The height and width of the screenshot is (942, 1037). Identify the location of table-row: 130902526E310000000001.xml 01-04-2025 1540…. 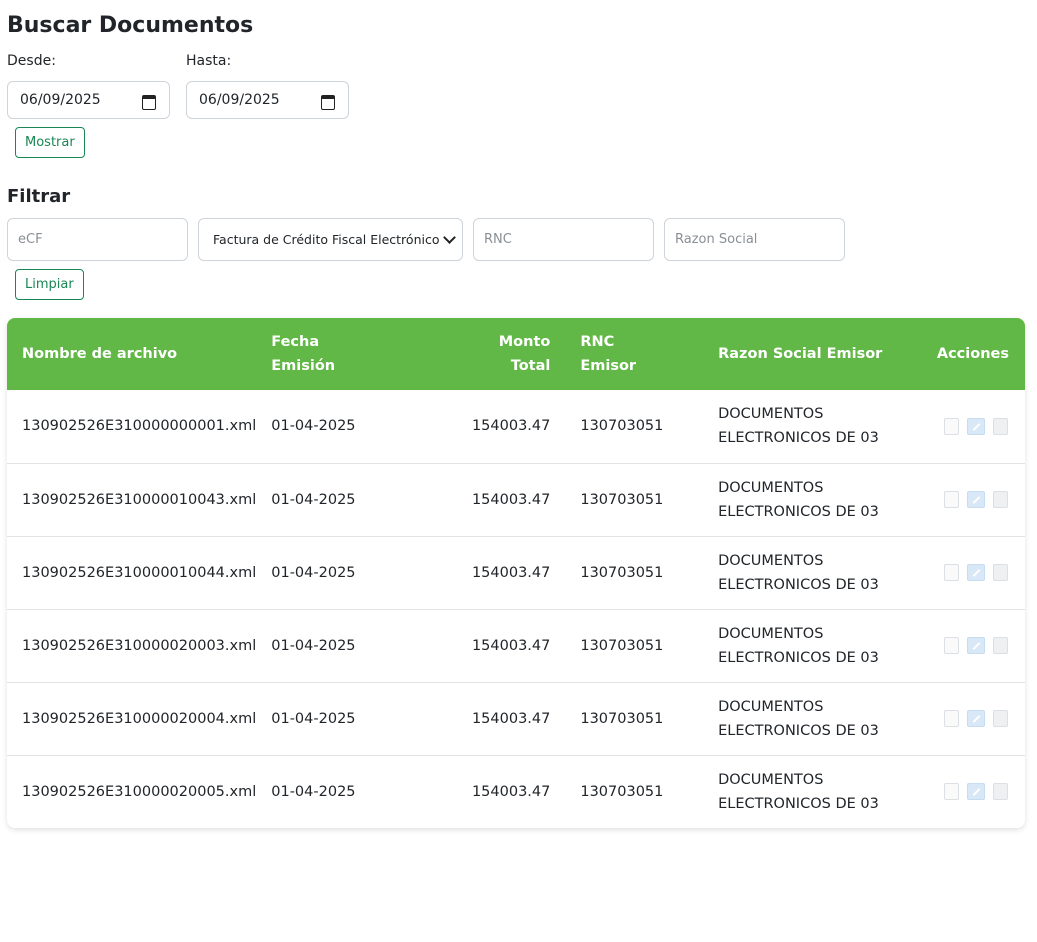
(516, 426).